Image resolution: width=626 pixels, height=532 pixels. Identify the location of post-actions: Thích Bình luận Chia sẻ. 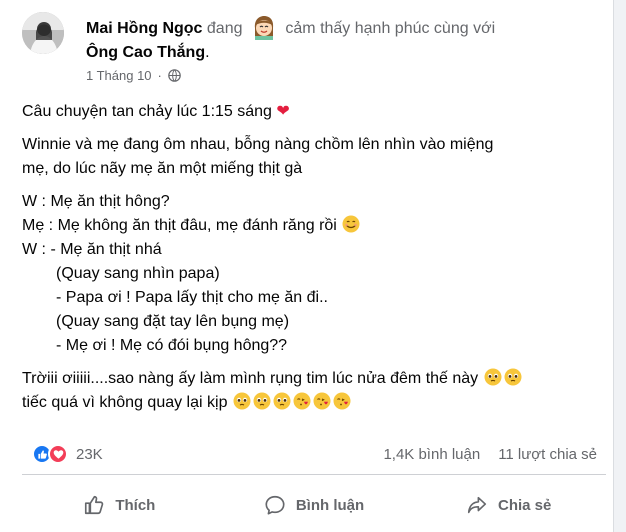
(314, 505).